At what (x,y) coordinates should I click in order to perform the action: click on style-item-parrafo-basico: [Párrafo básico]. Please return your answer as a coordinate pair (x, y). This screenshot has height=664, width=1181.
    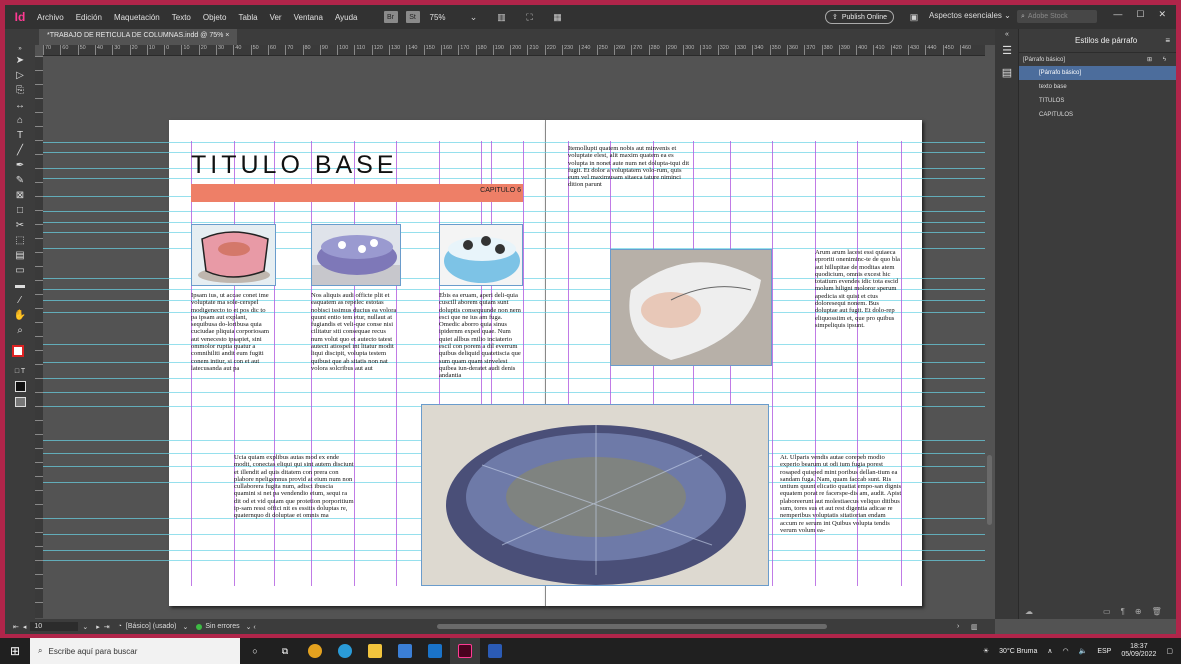
    Looking at the image, I should click on (1097, 73).